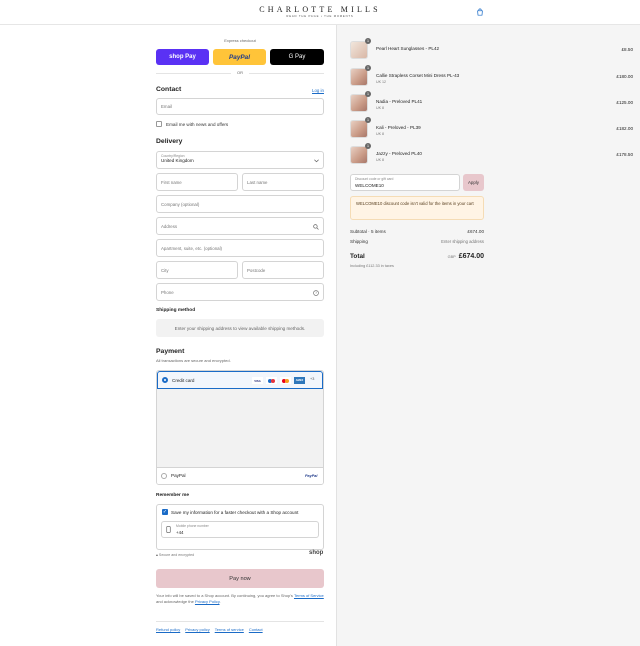  Describe the element at coordinates (183, 380) in the screenshot. I see `credit-card-label: Credit card` at that location.